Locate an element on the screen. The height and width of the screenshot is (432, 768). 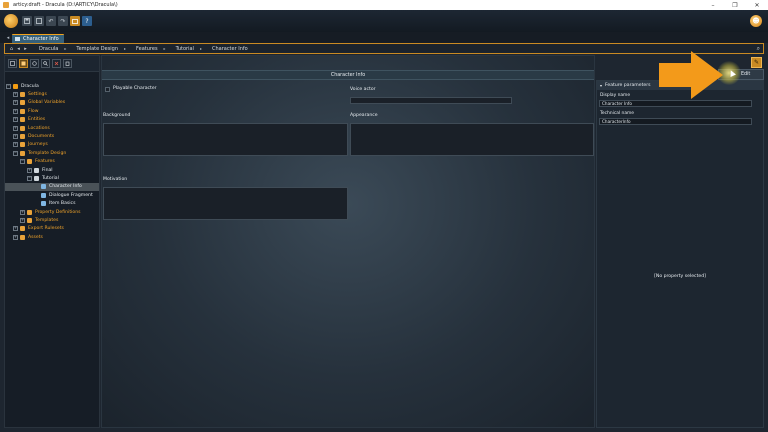
filter-features-button is located at coordinates (23, 63).